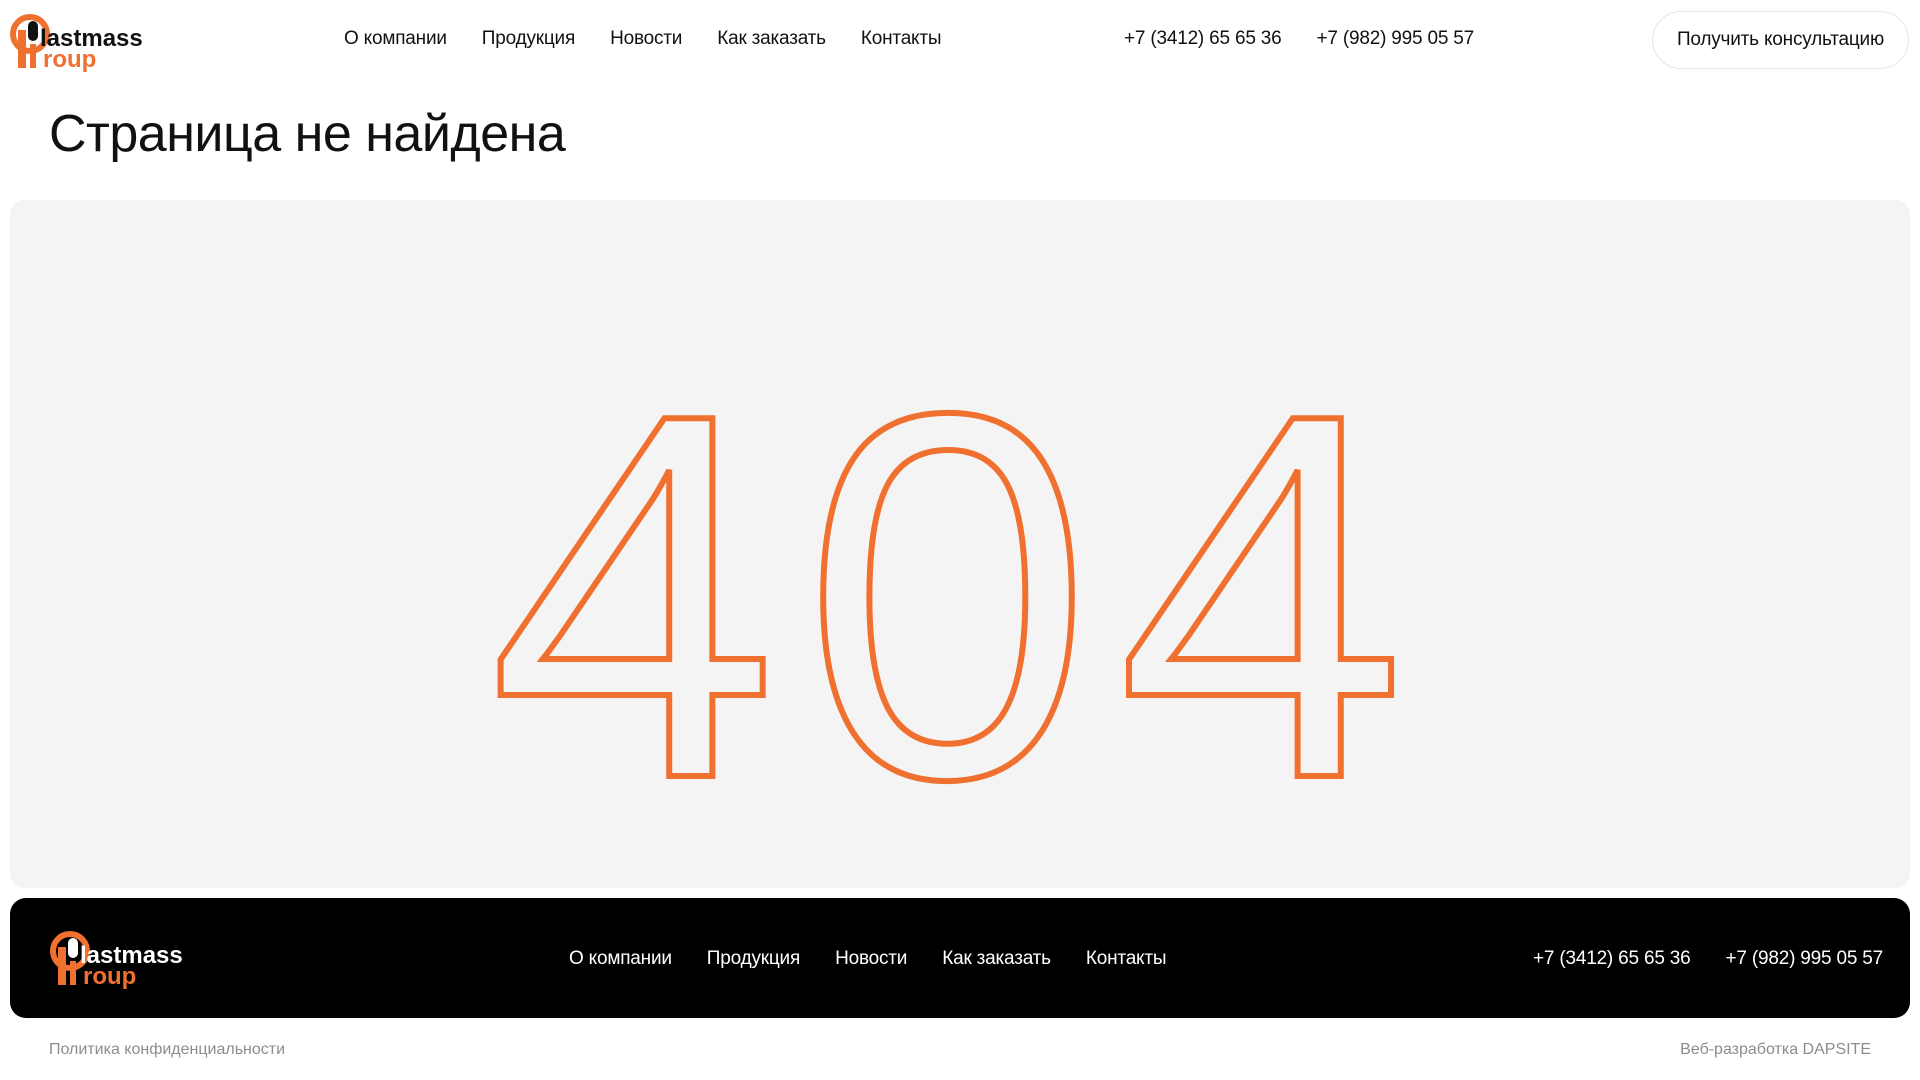 This screenshot has height=1080, width=1920. I want to click on consultation-button: Получить консультацию, so click(1780, 40).